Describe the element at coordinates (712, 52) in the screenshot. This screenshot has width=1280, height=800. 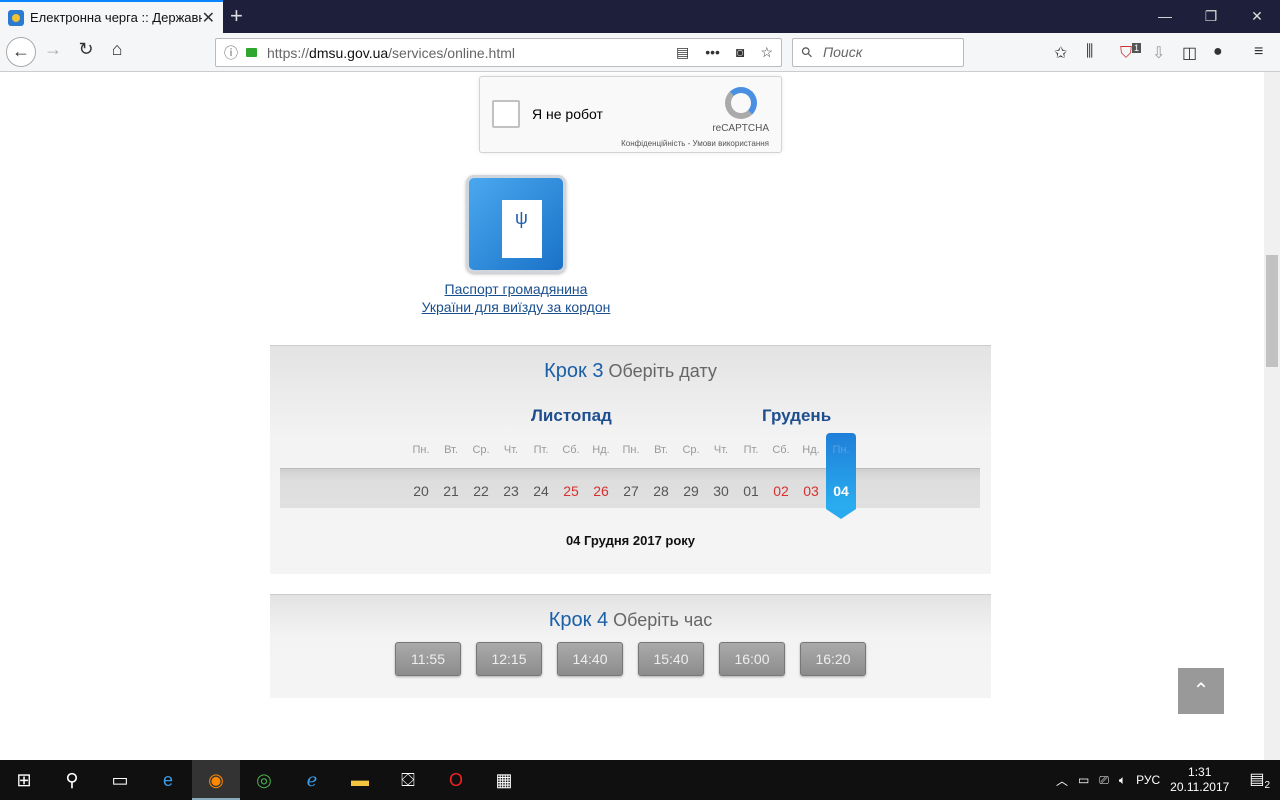
I see `more-actions-icon: •••` at that location.